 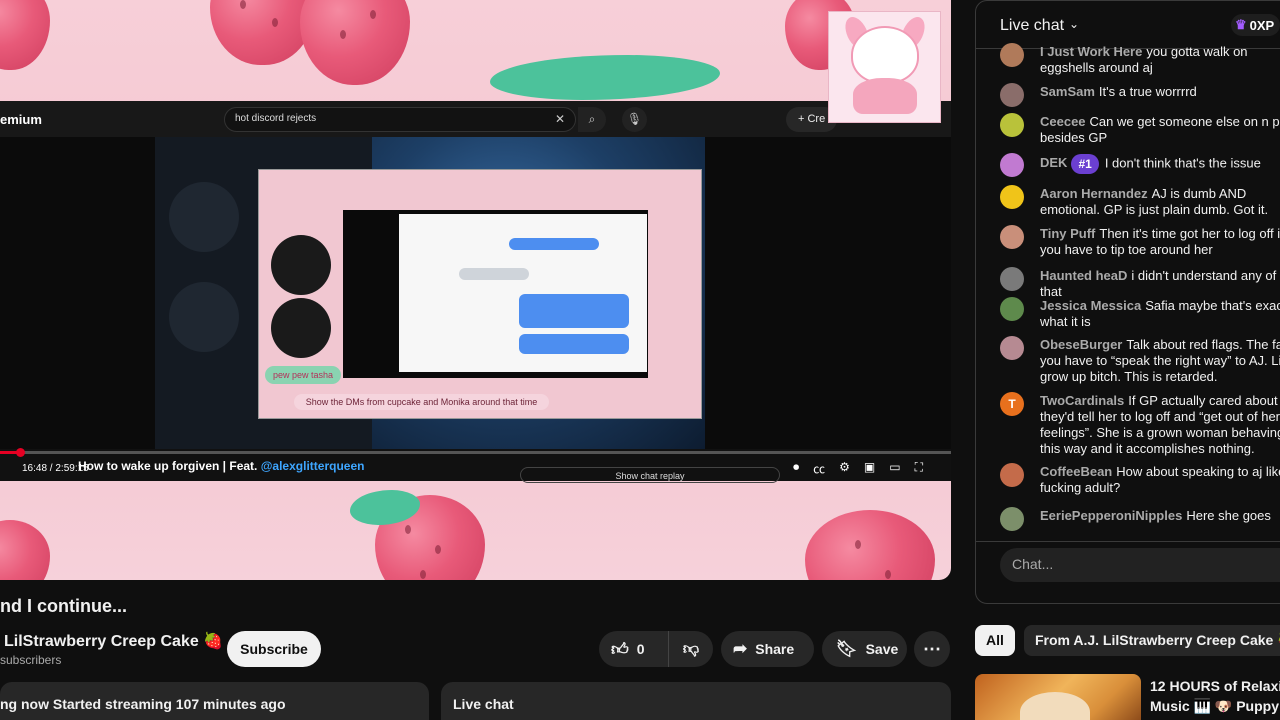 I want to click on chat-body: I don't think that's the issue, so click(x=1182, y=163).